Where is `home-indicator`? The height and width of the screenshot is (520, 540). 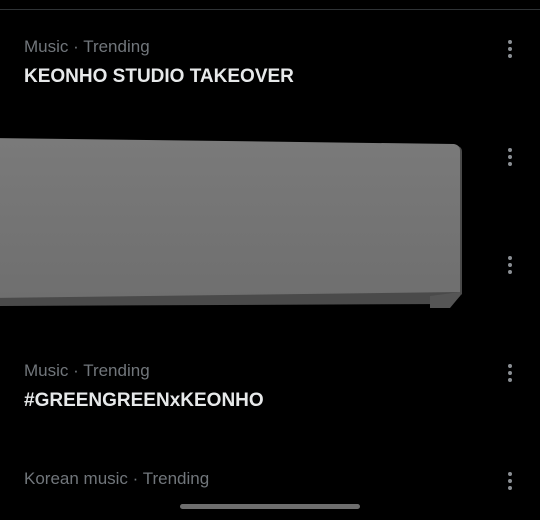 home-indicator is located at coordinates (270, 506).